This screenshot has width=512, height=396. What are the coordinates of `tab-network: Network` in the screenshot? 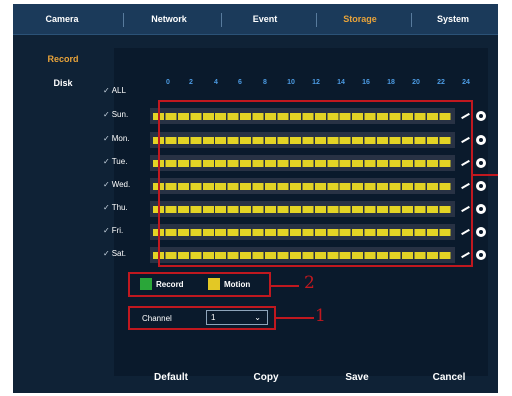 It's located at (169, 19).